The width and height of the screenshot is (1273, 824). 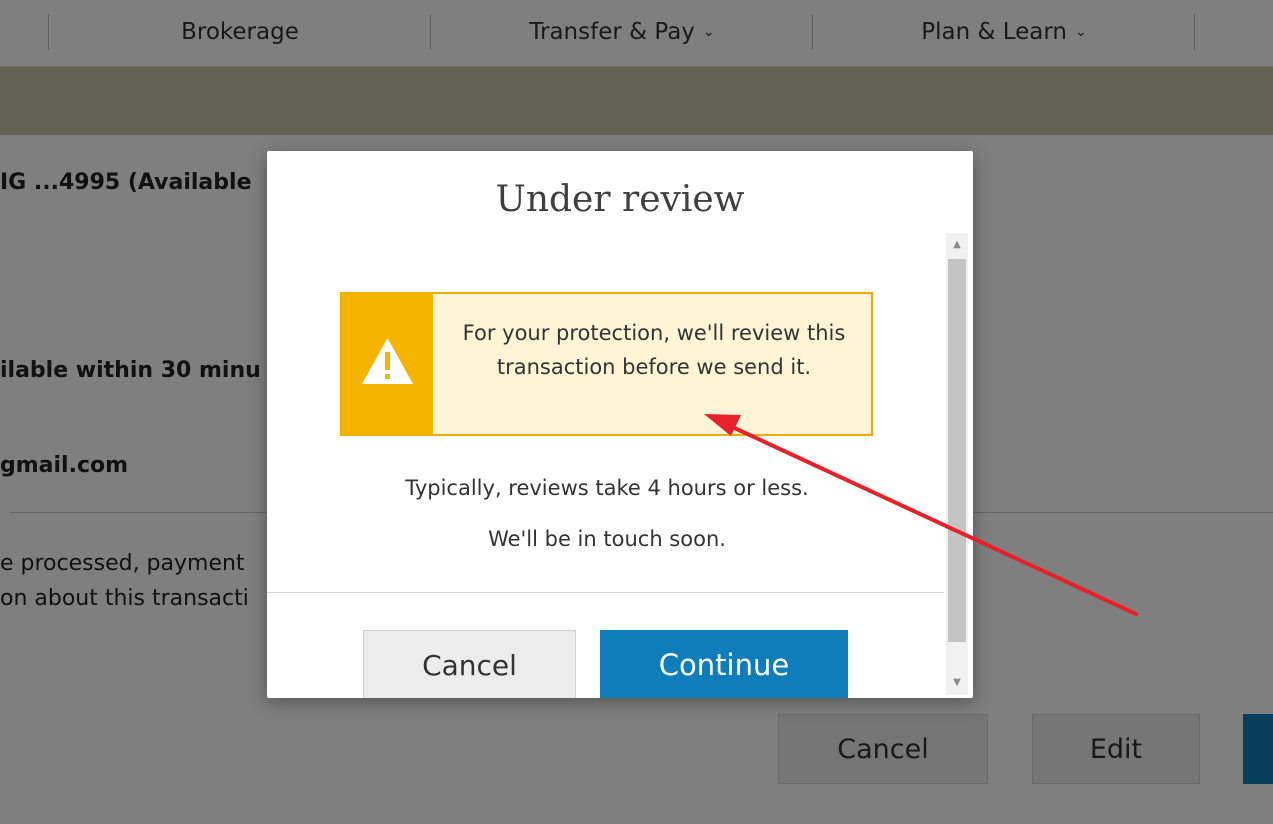 I want to click on annotation-arrow, so click(x=921, y=515).